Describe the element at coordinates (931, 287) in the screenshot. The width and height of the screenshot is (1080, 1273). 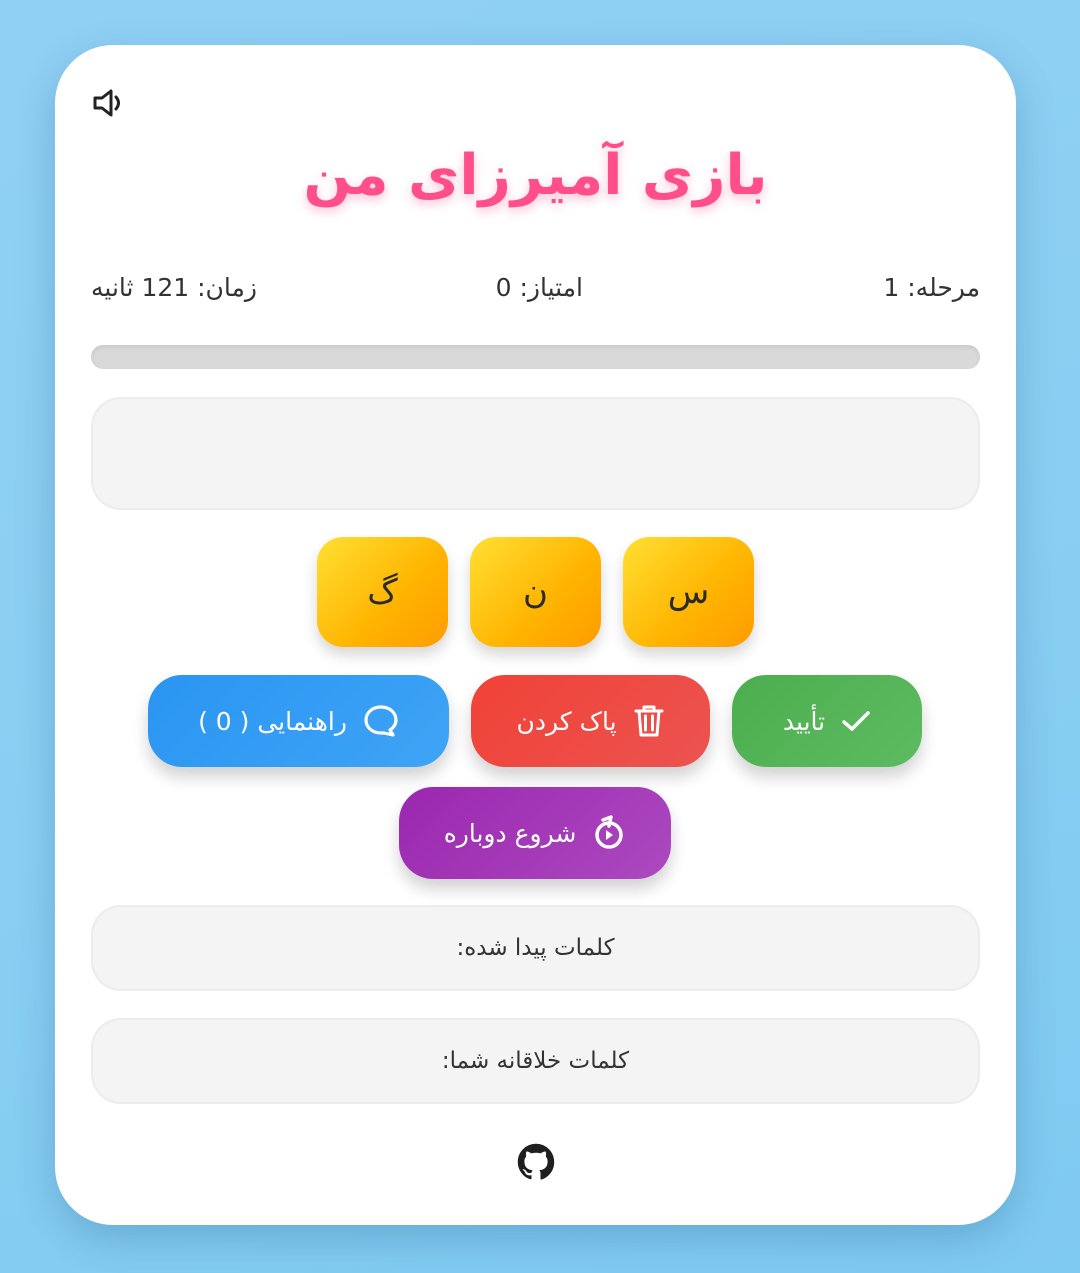
I see `level-label: مرحله: 1` at that location.